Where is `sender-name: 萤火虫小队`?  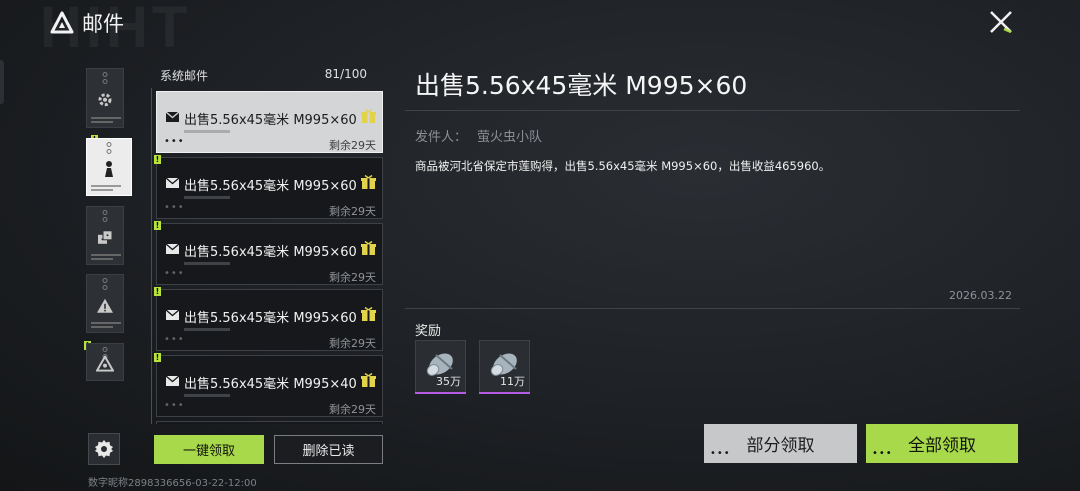 sender-name: 萤火虫小队 is located at coordinates (510, 137).